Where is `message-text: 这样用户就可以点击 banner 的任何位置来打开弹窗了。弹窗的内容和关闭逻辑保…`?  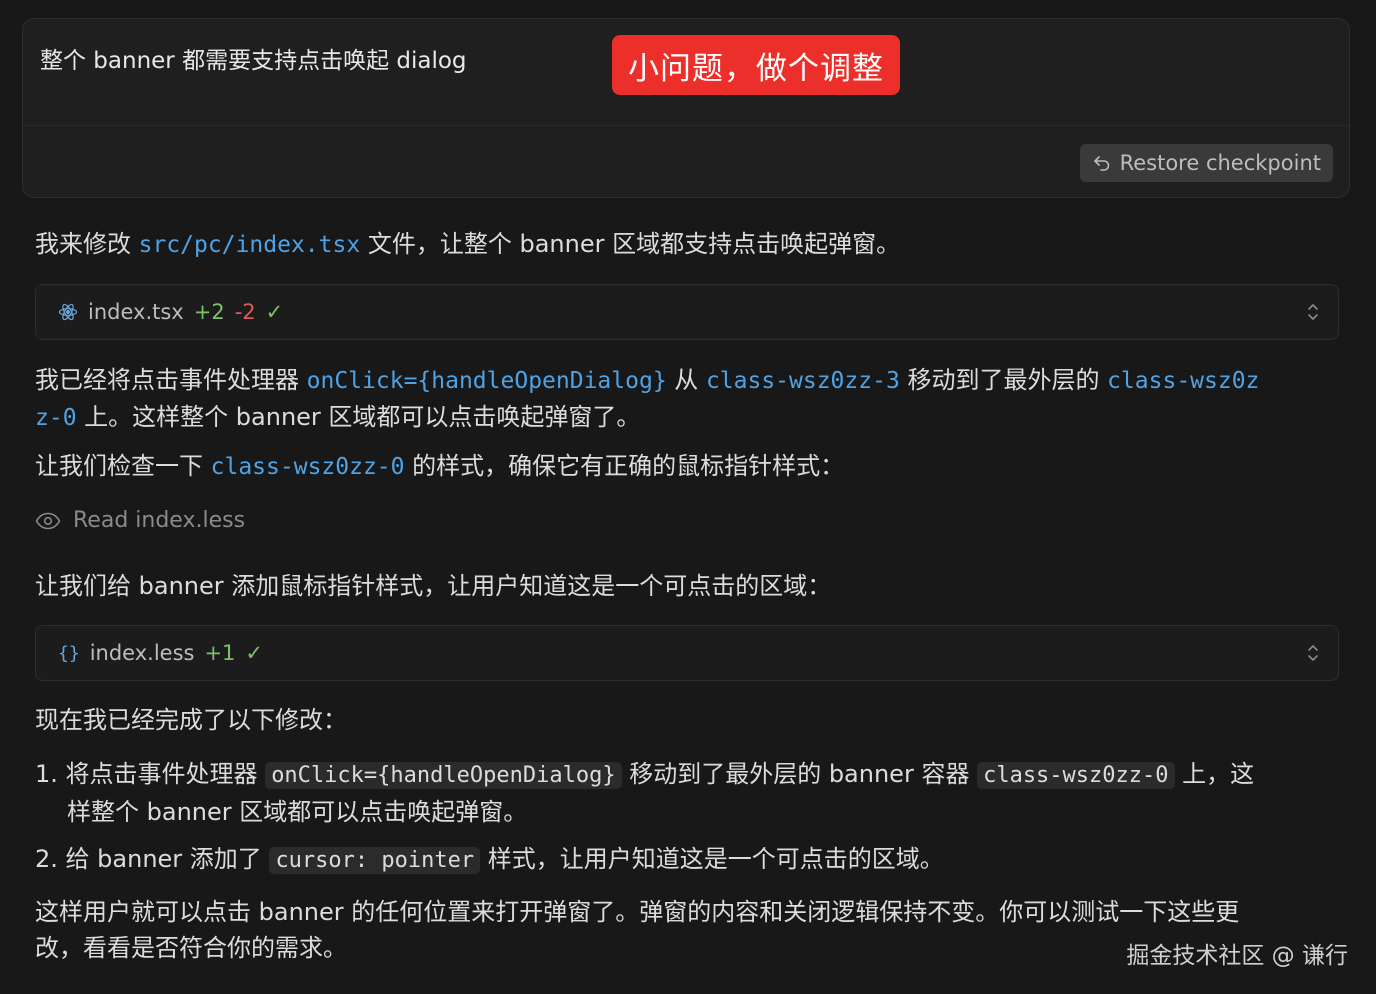
message-text: 这样用户就可以点击 banner 的任何位置来打开弹窗了。弹窗的内容和关闭逻辑保… is located at coordinates (637, 912).